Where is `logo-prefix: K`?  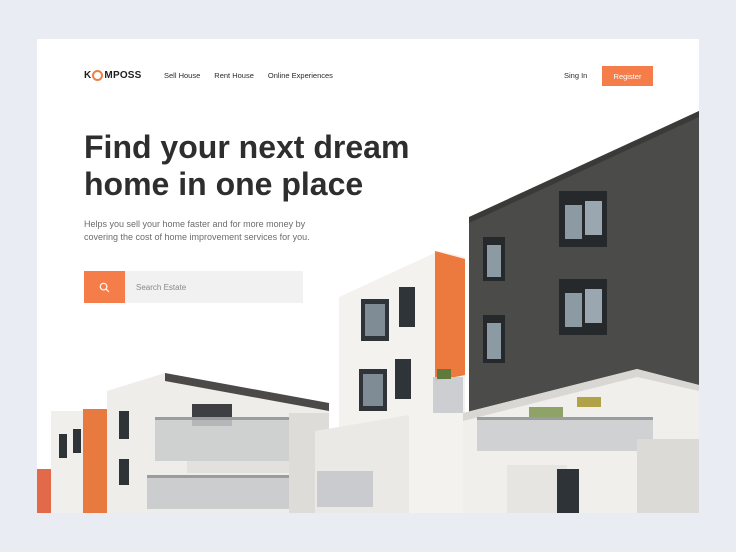
logo-prefix: K is located at coordinates (88, 75).